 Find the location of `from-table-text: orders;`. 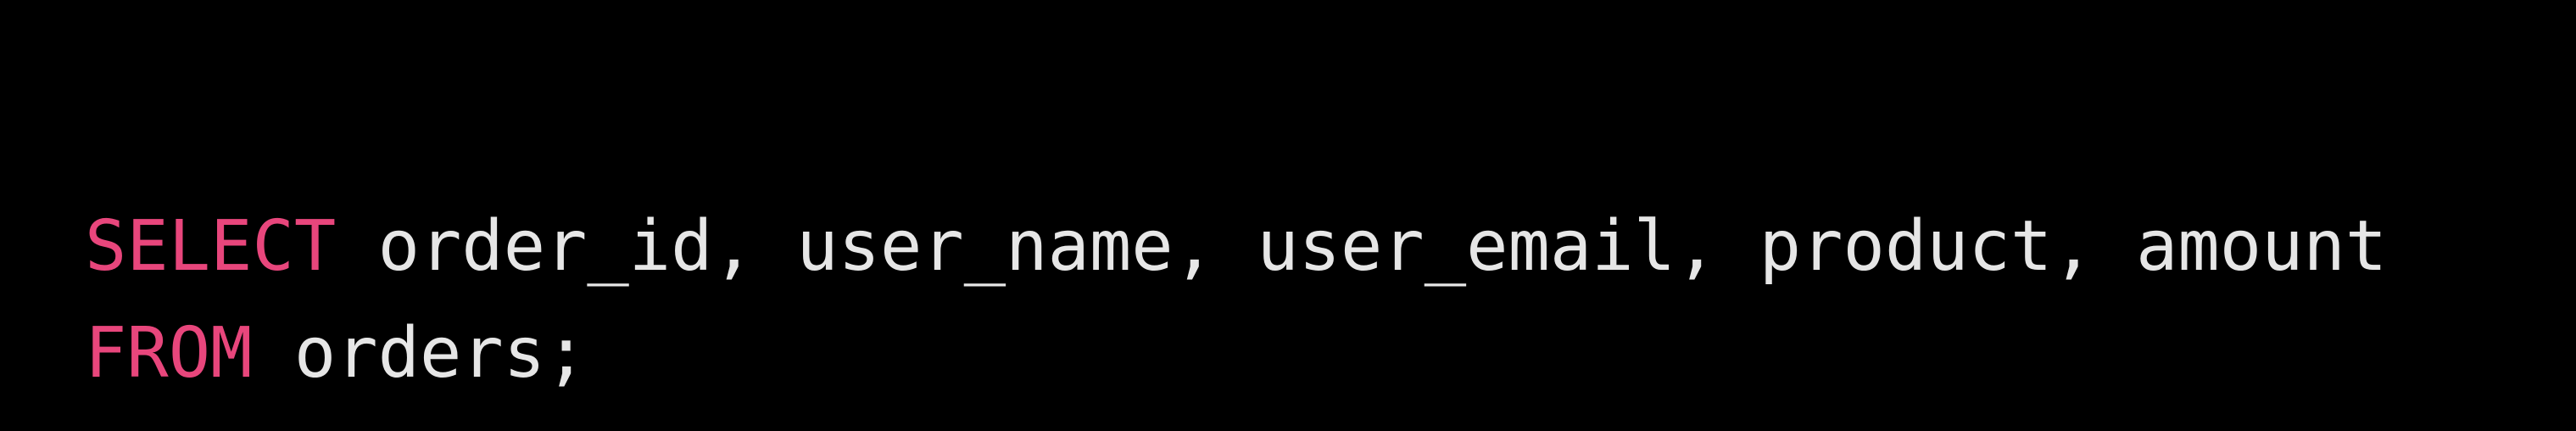

from-table-text: orders; is located at coordinates (420, 353).